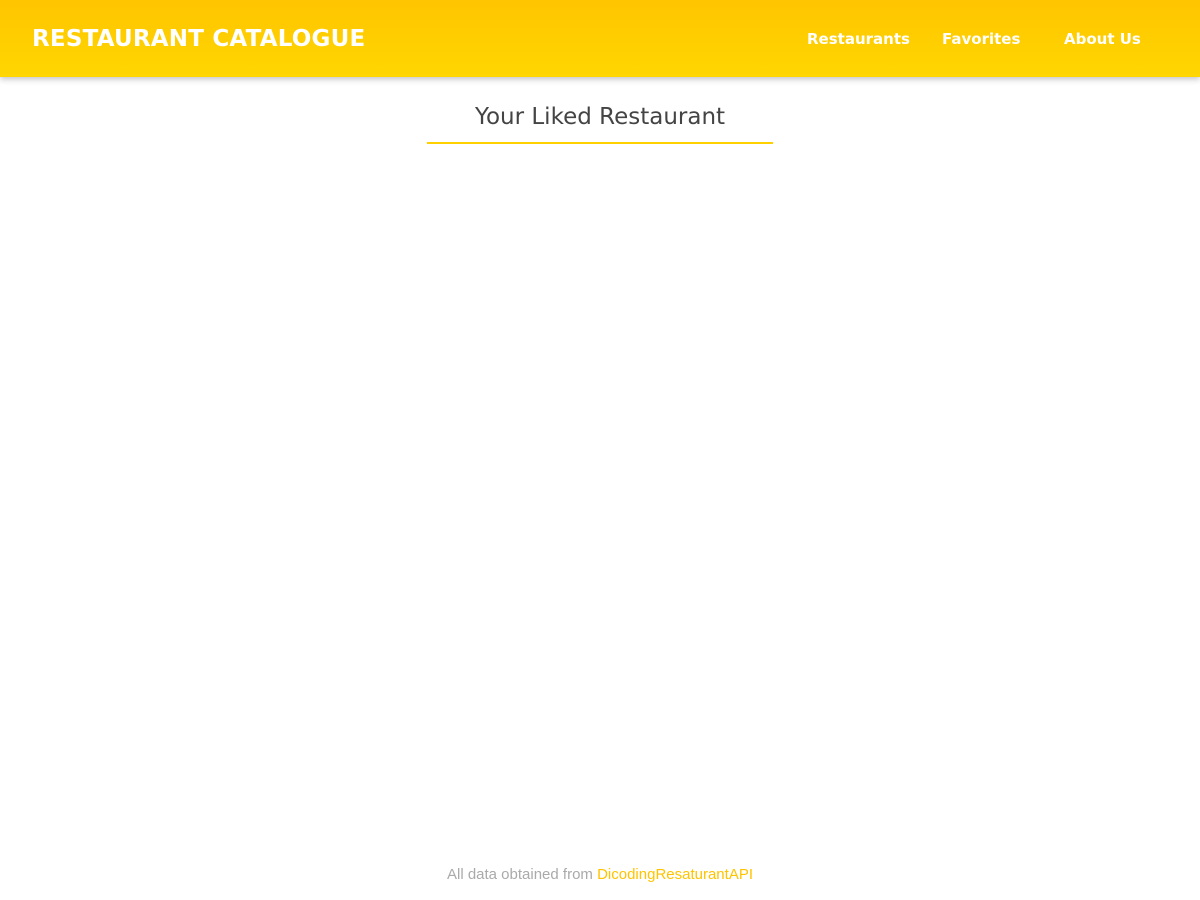  I want to click on nav-favorites: Favorites, so click(981, 39).